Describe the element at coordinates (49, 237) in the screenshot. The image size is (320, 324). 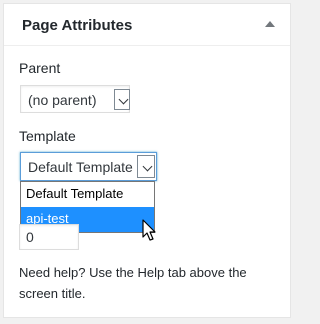
I see `order-input` at that location.